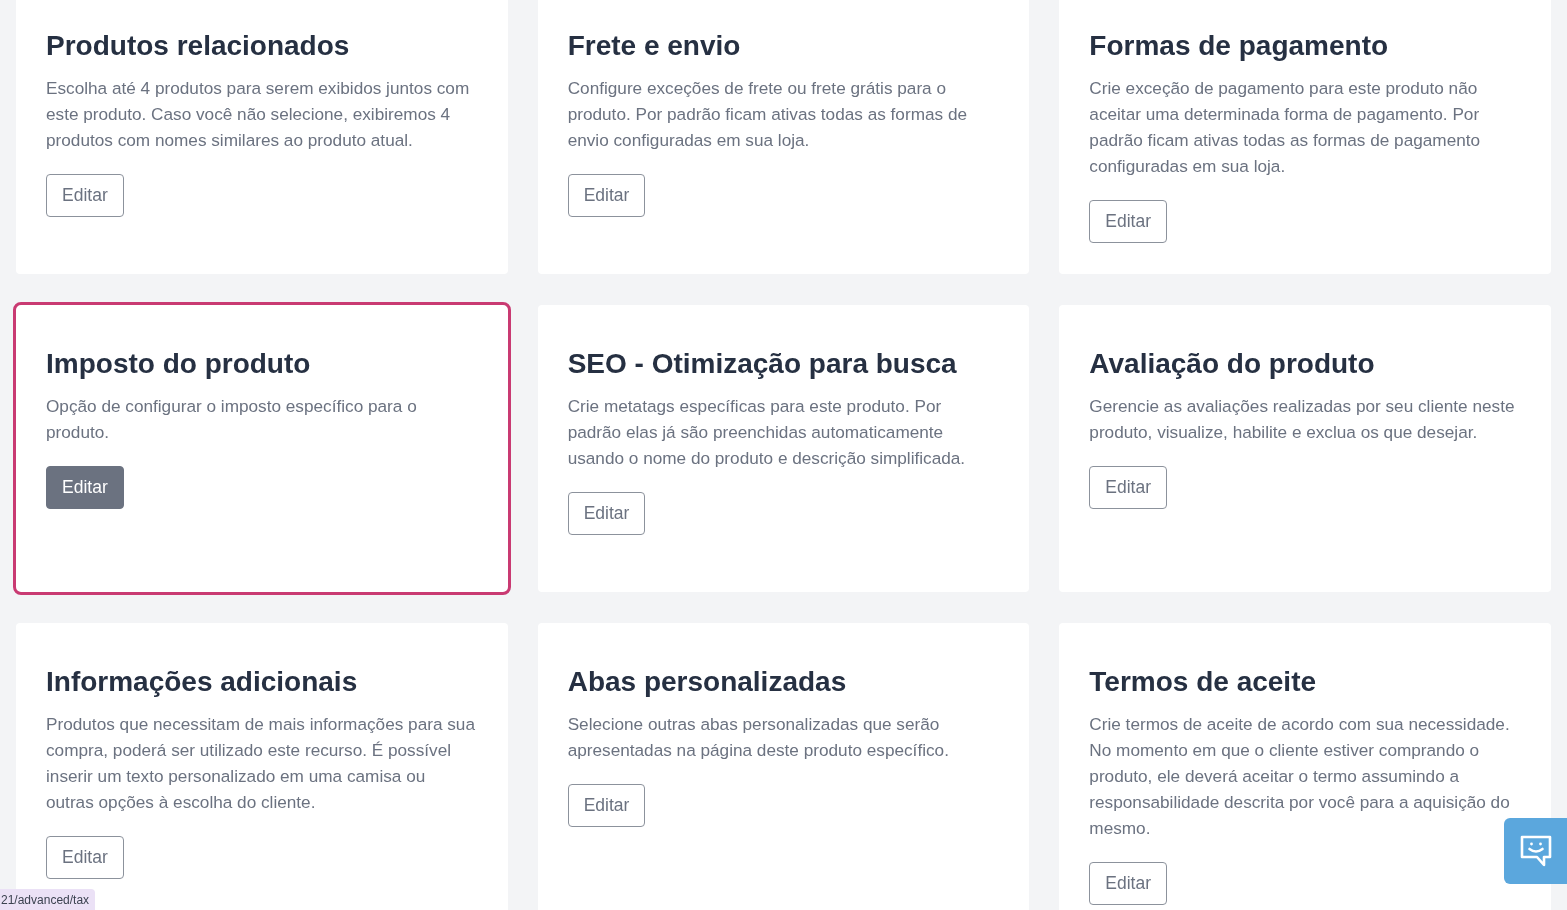  What do you see at coordinates (48, 899) in the screenshot?
I see `status-url: 21/advanced/tax` at bounding box center [48, 899].